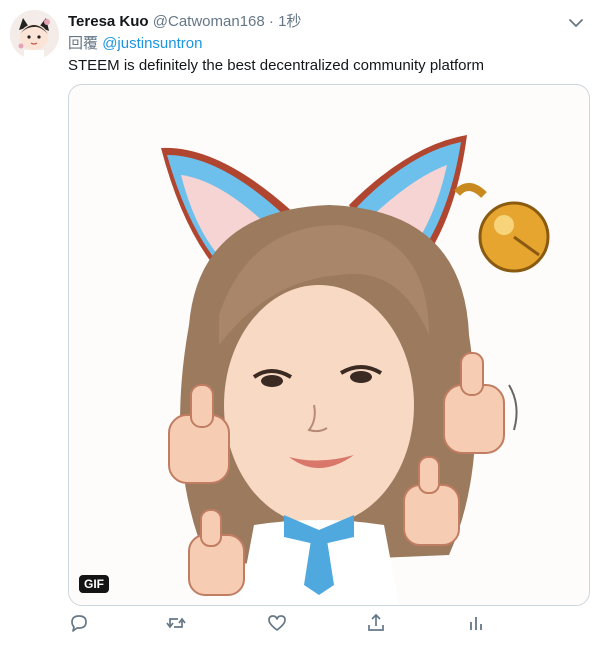 Image resolution: width=597 pixels, height=651 pixels. I want to click on tweet-actions, so click(328, 624).